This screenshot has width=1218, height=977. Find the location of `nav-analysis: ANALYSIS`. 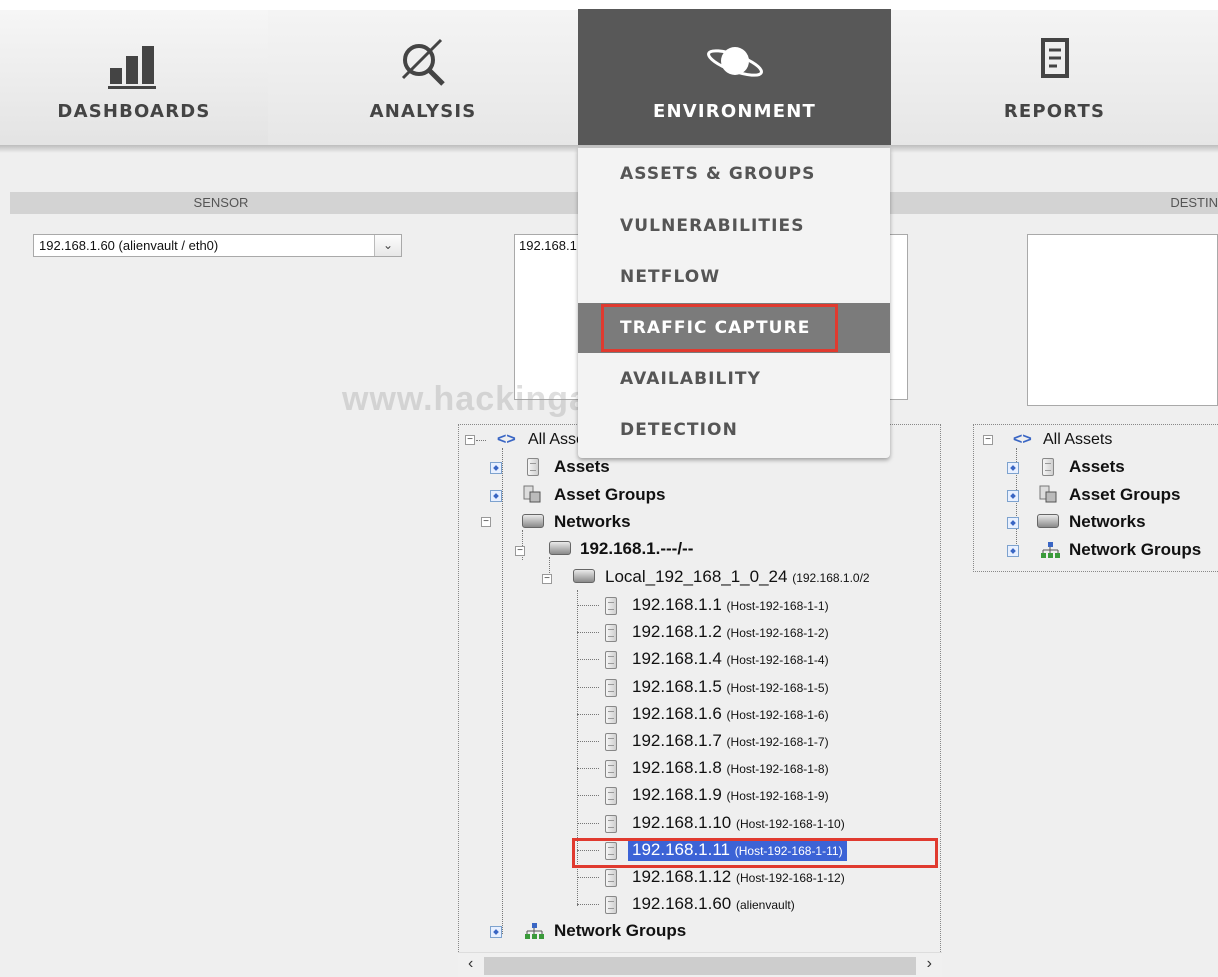

nav-analysis: ANALYSIS is located at coordinates (423, 79).